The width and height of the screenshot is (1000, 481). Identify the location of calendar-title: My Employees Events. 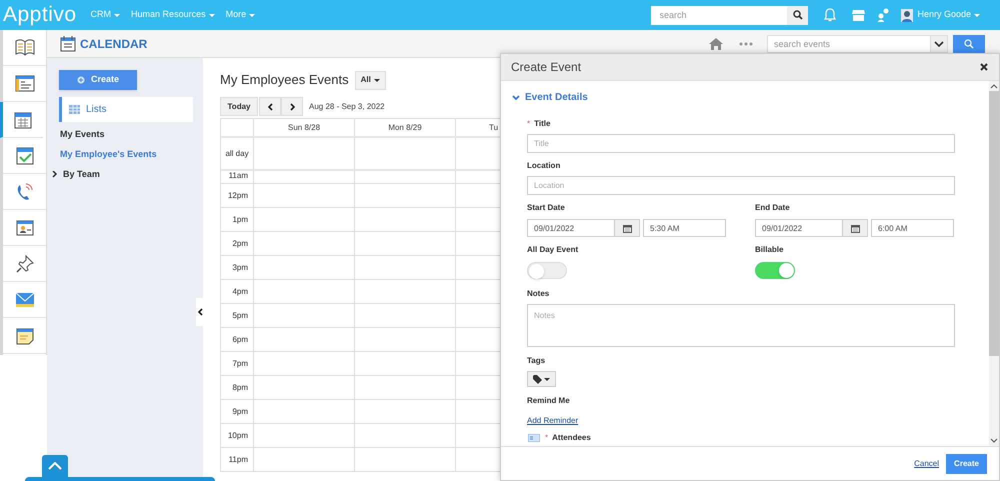
(284, 80).